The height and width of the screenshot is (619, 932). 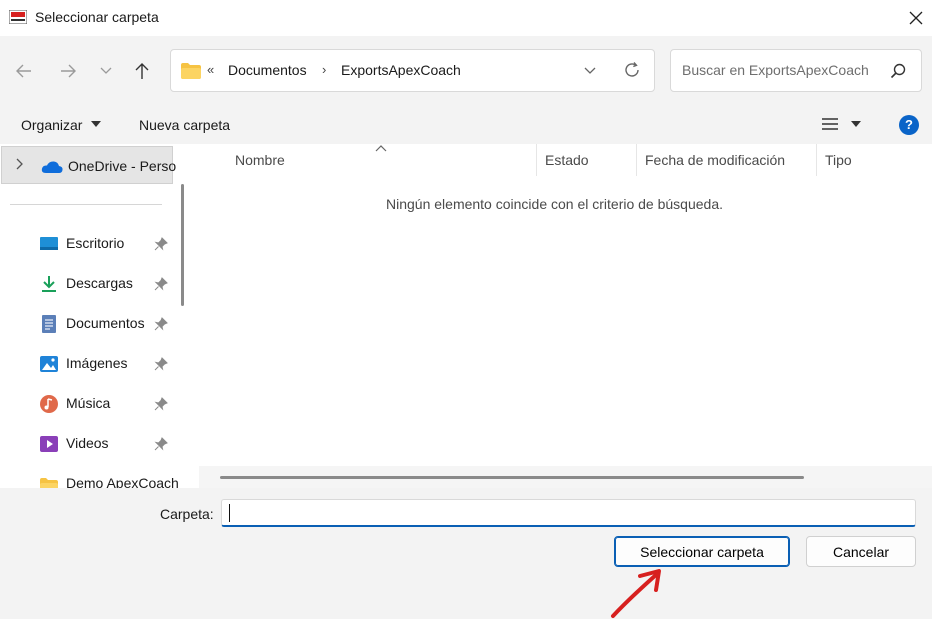 What do you see at coordinates (105, 323) in the screenshot?
I see `sidebar-item-label: Documentos` at bounding box center [105, 323].